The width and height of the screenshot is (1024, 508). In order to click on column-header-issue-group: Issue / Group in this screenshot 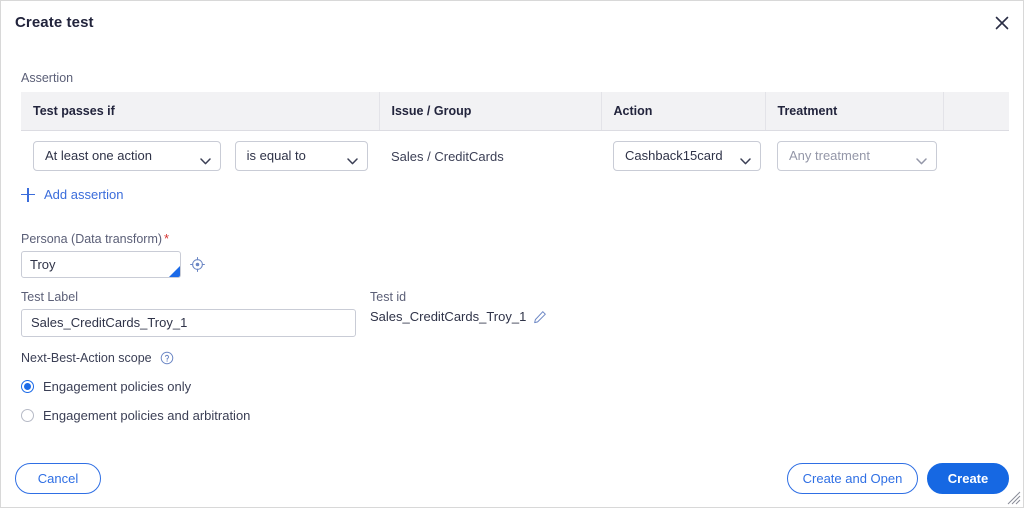, I will do `click(490, 111)`.